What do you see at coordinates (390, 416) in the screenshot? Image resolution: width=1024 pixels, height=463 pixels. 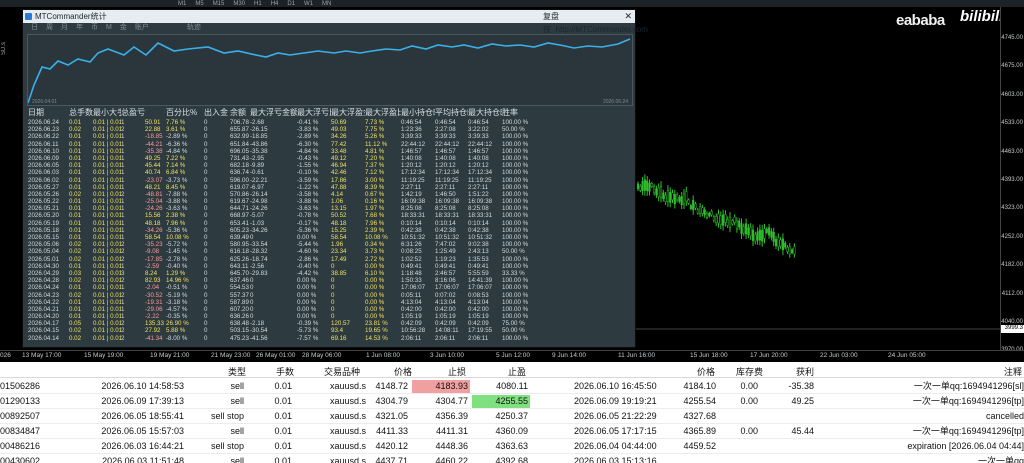 I see `open-price-cell: 4321.05` at bounding box center [390, 416].